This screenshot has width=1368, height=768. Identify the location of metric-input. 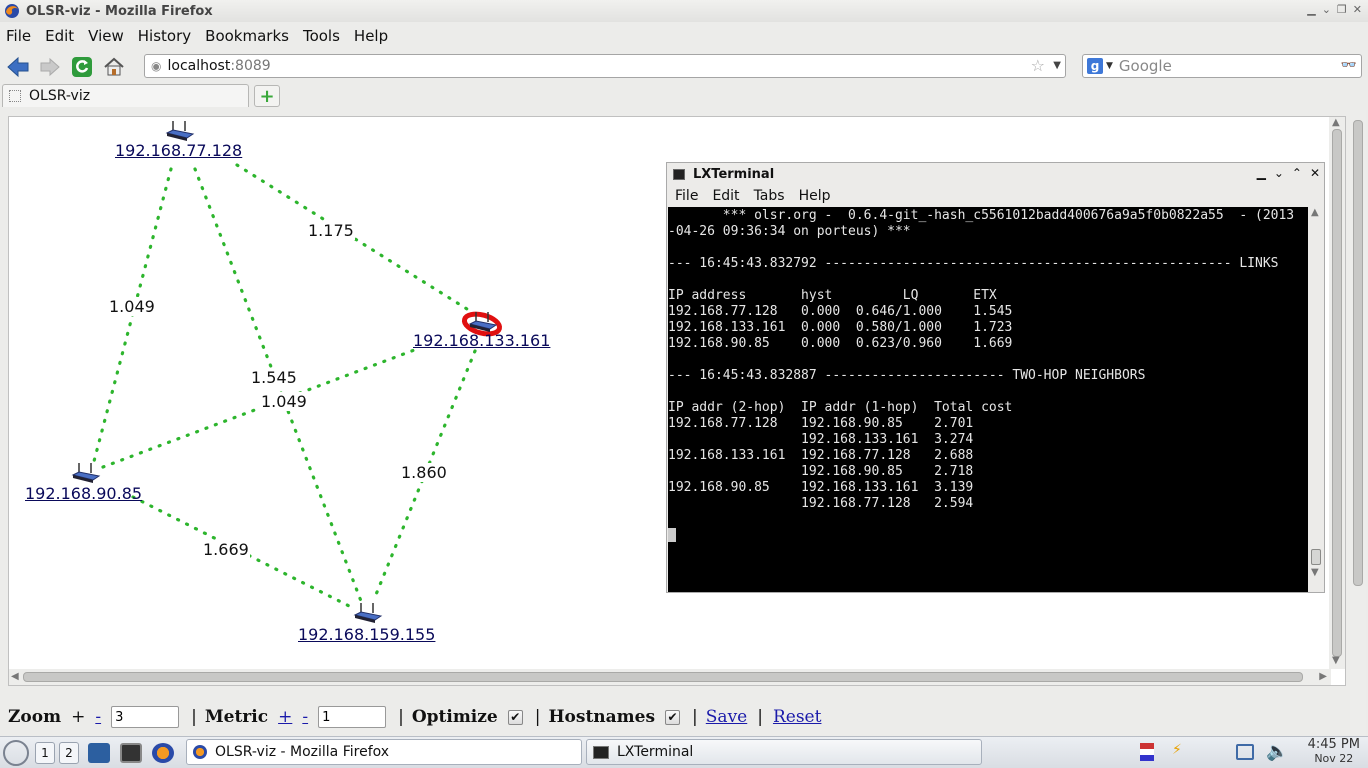
(352, 717).